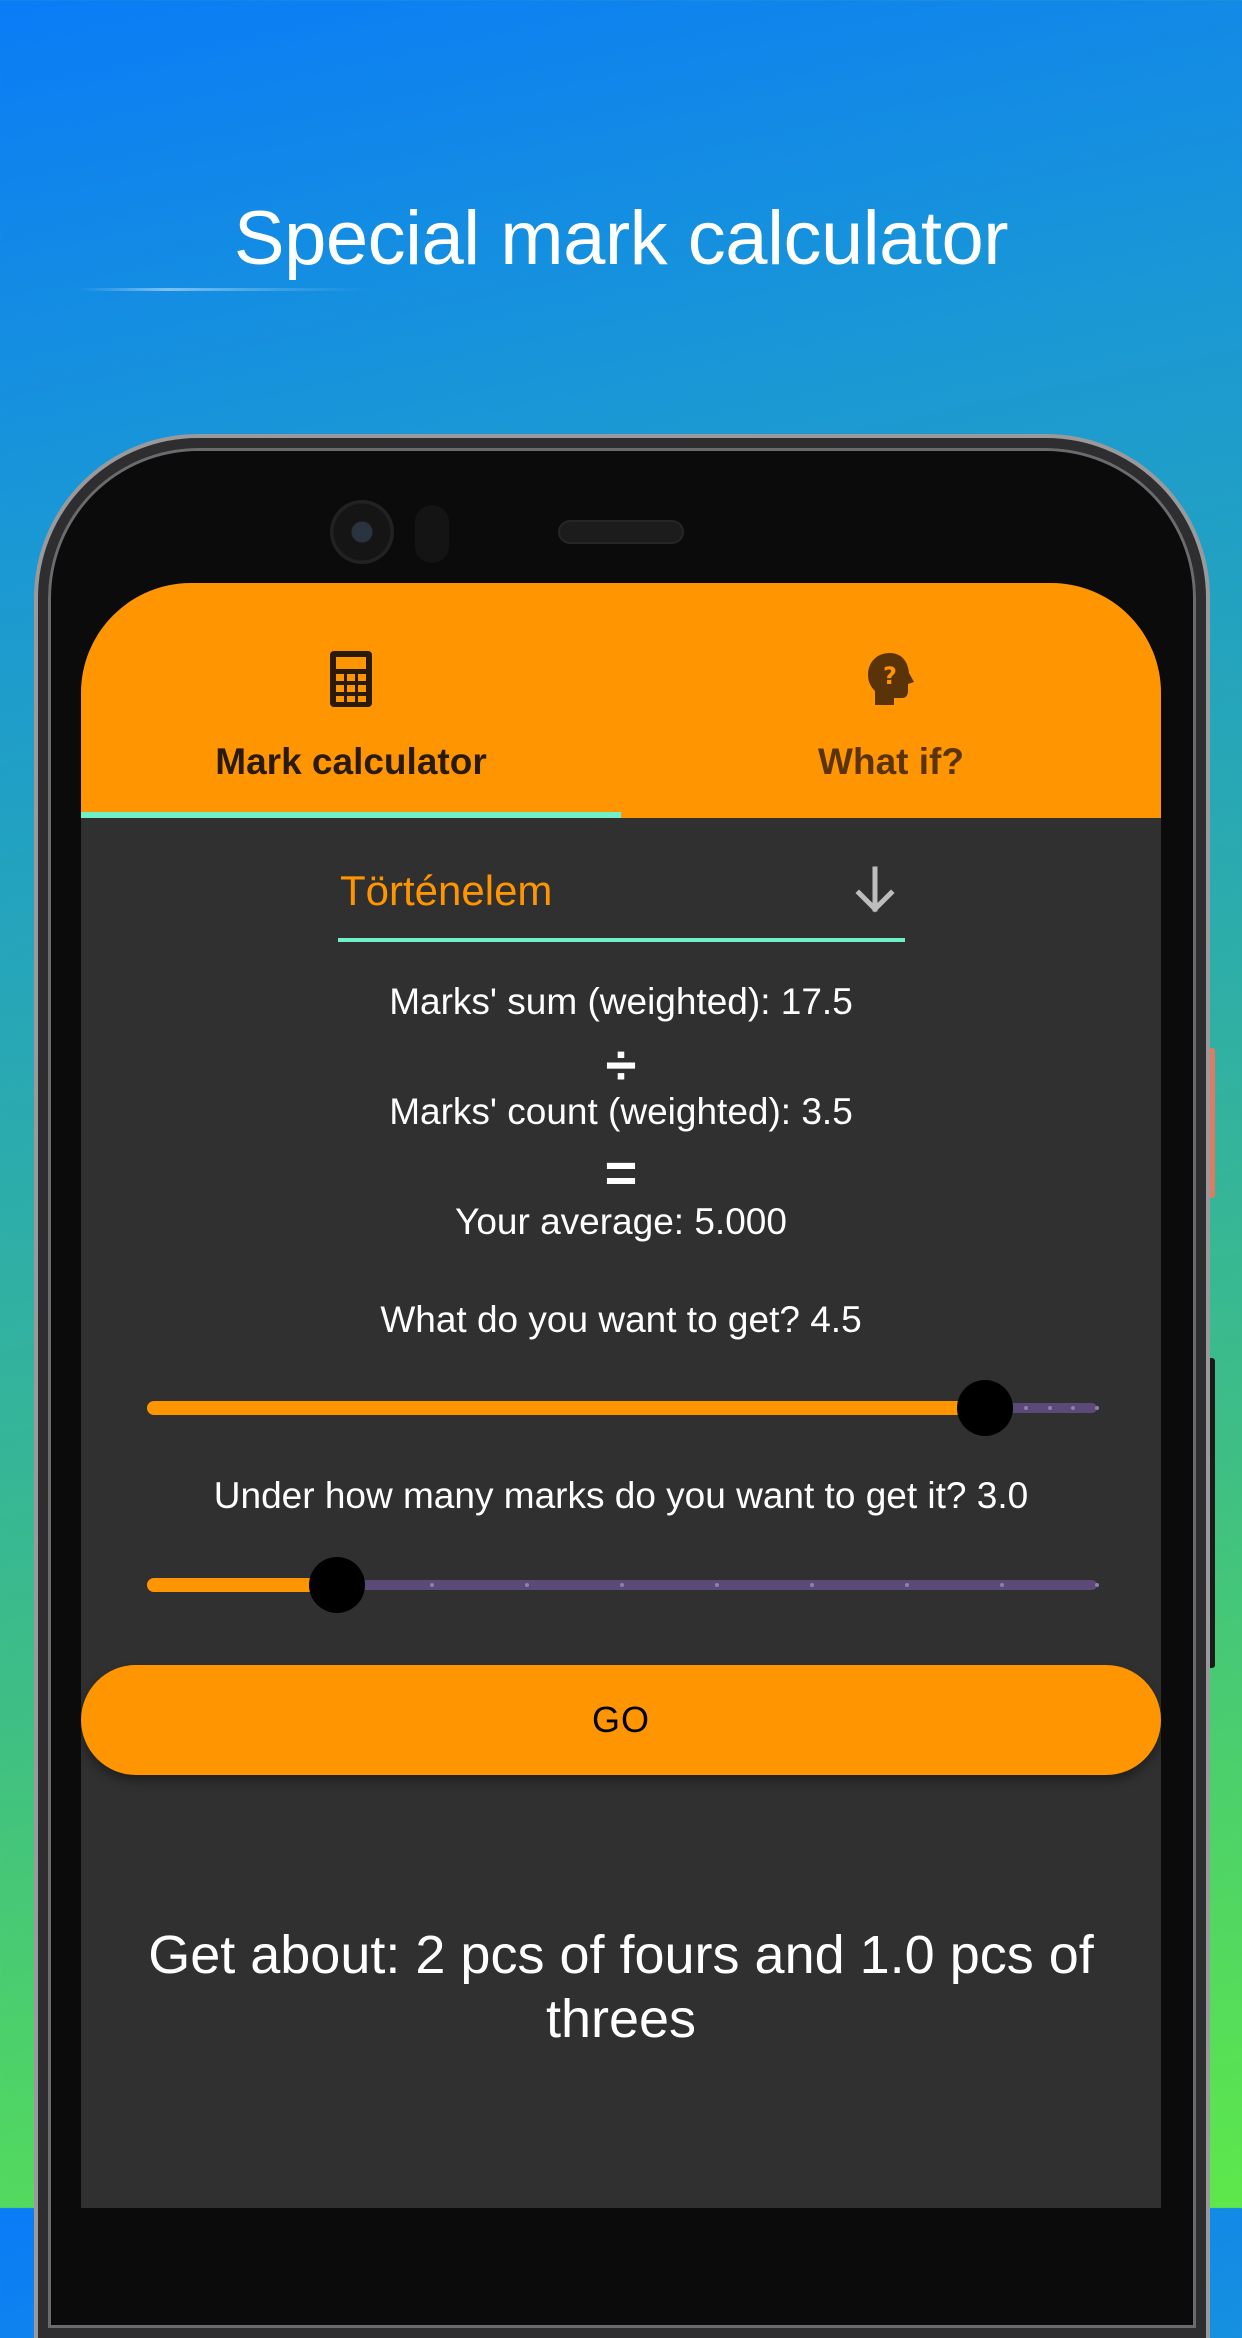 Image resolution: width=1242 pixels, height=2338 pixels. I want to click on target-slider, so click(623, 1408).